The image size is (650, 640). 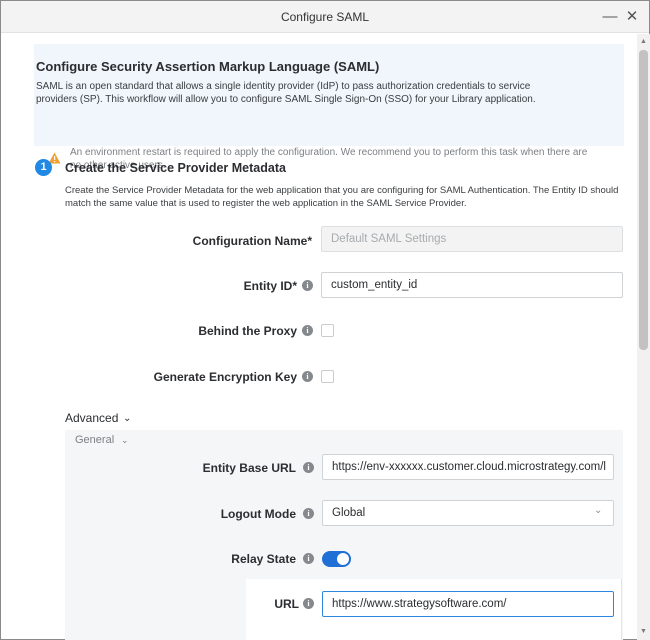 I want to click on gen-key-label: Generate Encryption Key, so click(x=225, y=377).